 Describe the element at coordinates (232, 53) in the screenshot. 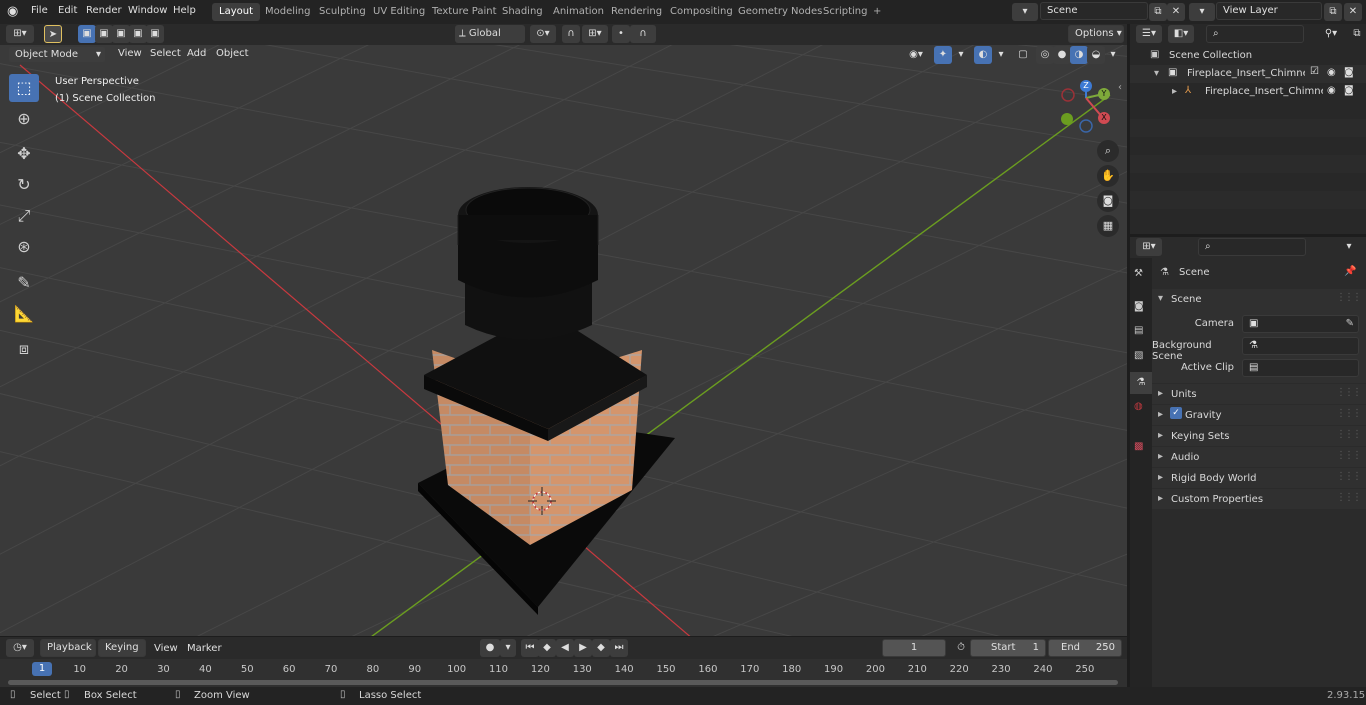

I see `object-menu: Object` at that location.